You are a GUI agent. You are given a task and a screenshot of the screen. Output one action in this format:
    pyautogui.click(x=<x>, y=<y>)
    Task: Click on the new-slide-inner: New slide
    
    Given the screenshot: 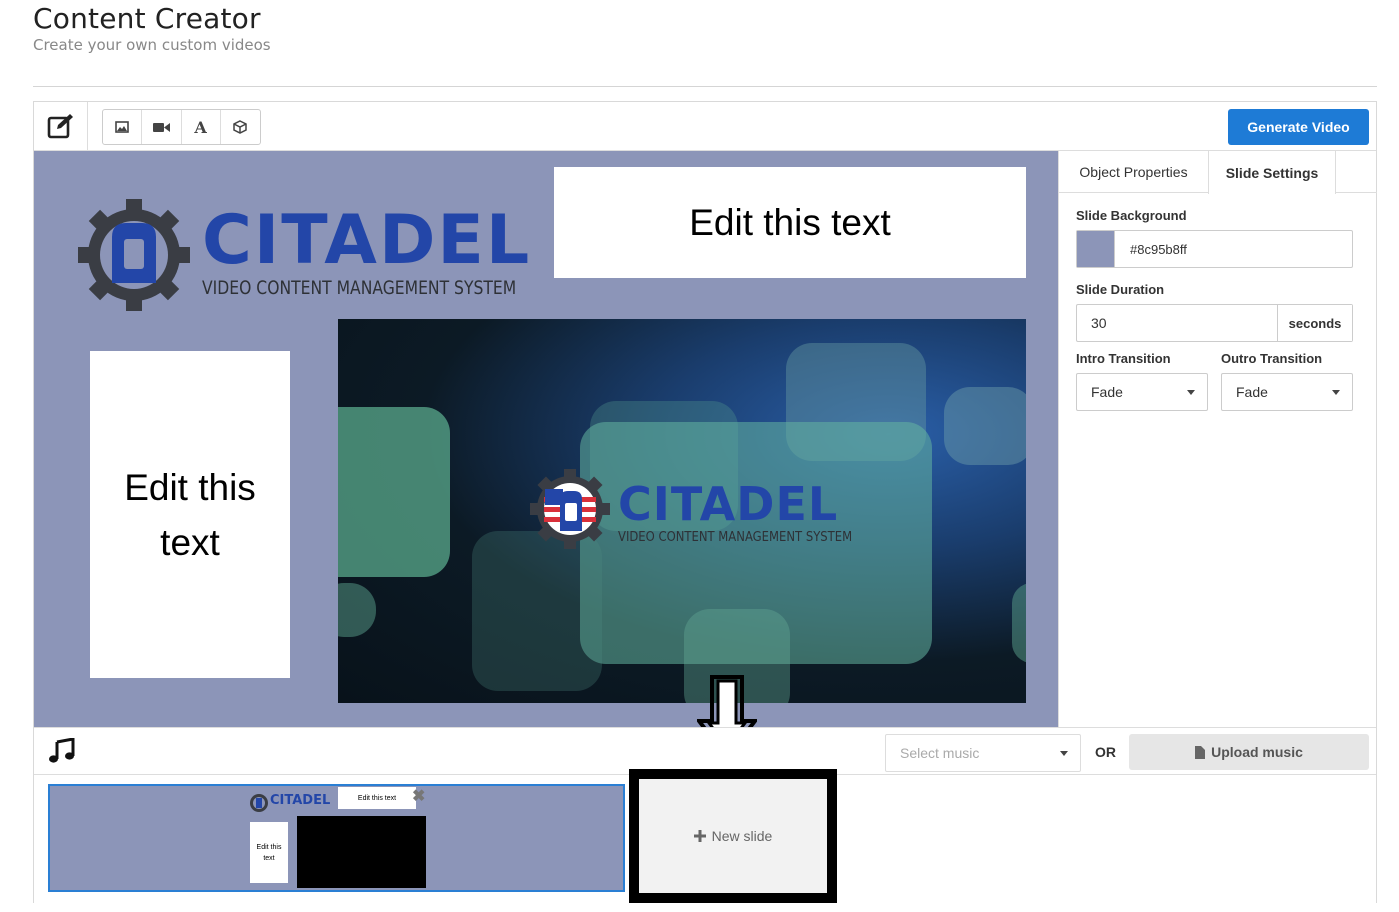 What is the action you would take?
    pyautogui.click(x=733, y=836)
    